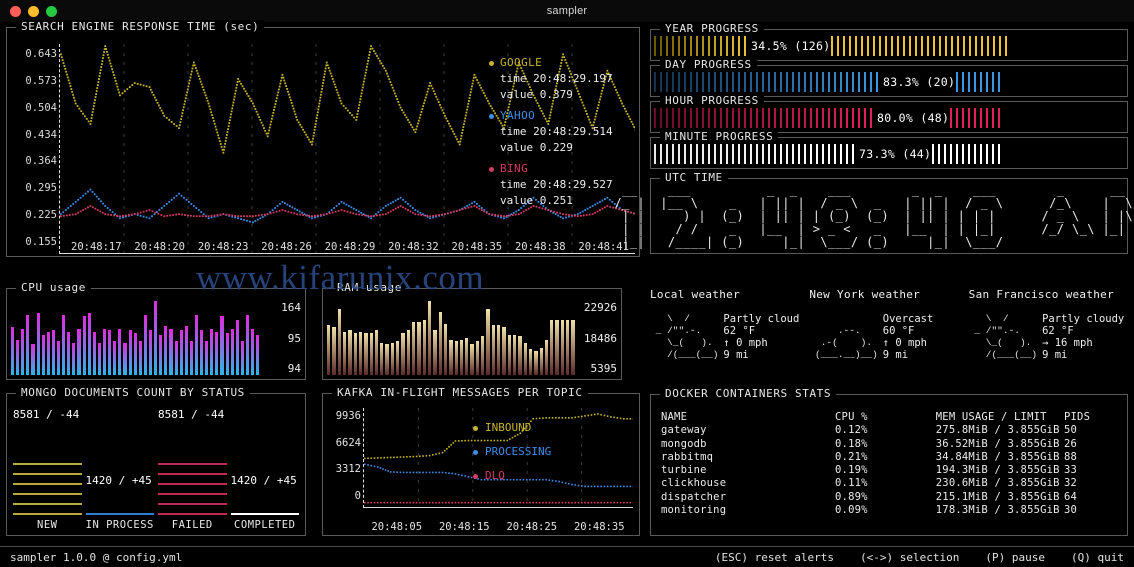 Image resolution: width=1134 pixels, height=567 pixels. What do you see at coordinates (512, 428) in the screenshot?
I see `kafka-legend-item-inbound: INBOUND` at bounding box center [512, 428].